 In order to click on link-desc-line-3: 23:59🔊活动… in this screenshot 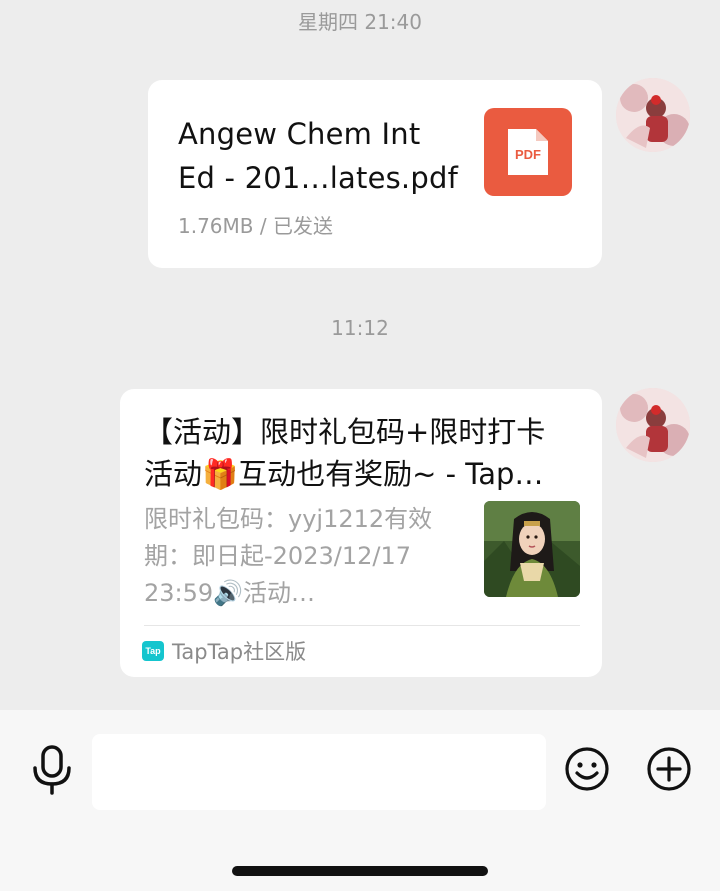, I will do `click(230, 593)`.